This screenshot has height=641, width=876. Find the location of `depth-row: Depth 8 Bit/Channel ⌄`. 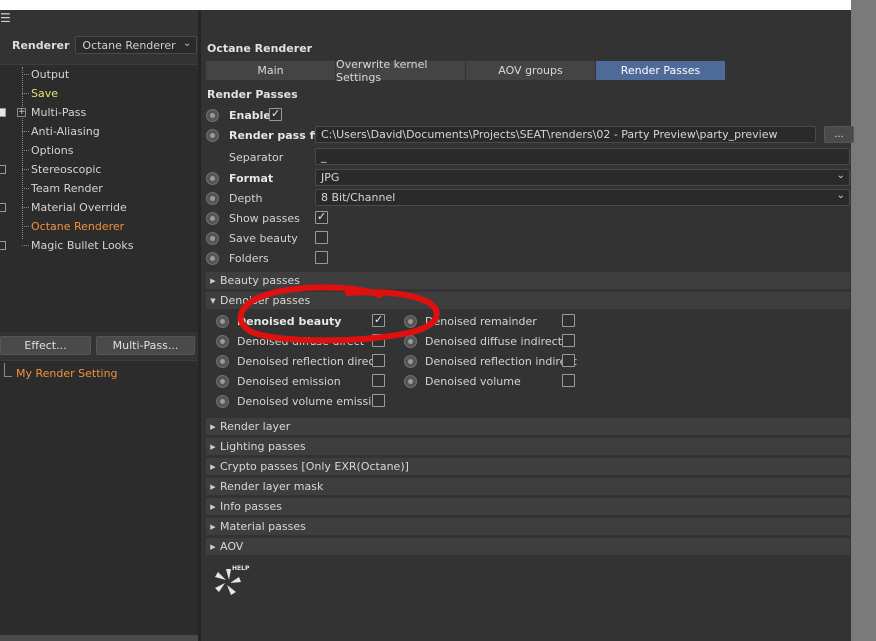

depth-row: Depth 8 Bit/Channel ⌄ is located at coordinates (528, 198).